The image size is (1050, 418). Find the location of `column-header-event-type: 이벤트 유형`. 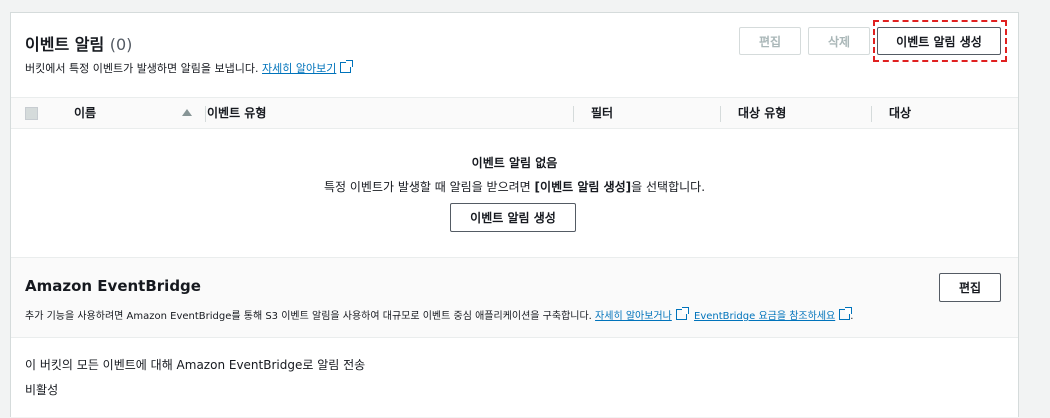

column-header-event-type: 이벤트 유형 is located at coordinates (236, 113).